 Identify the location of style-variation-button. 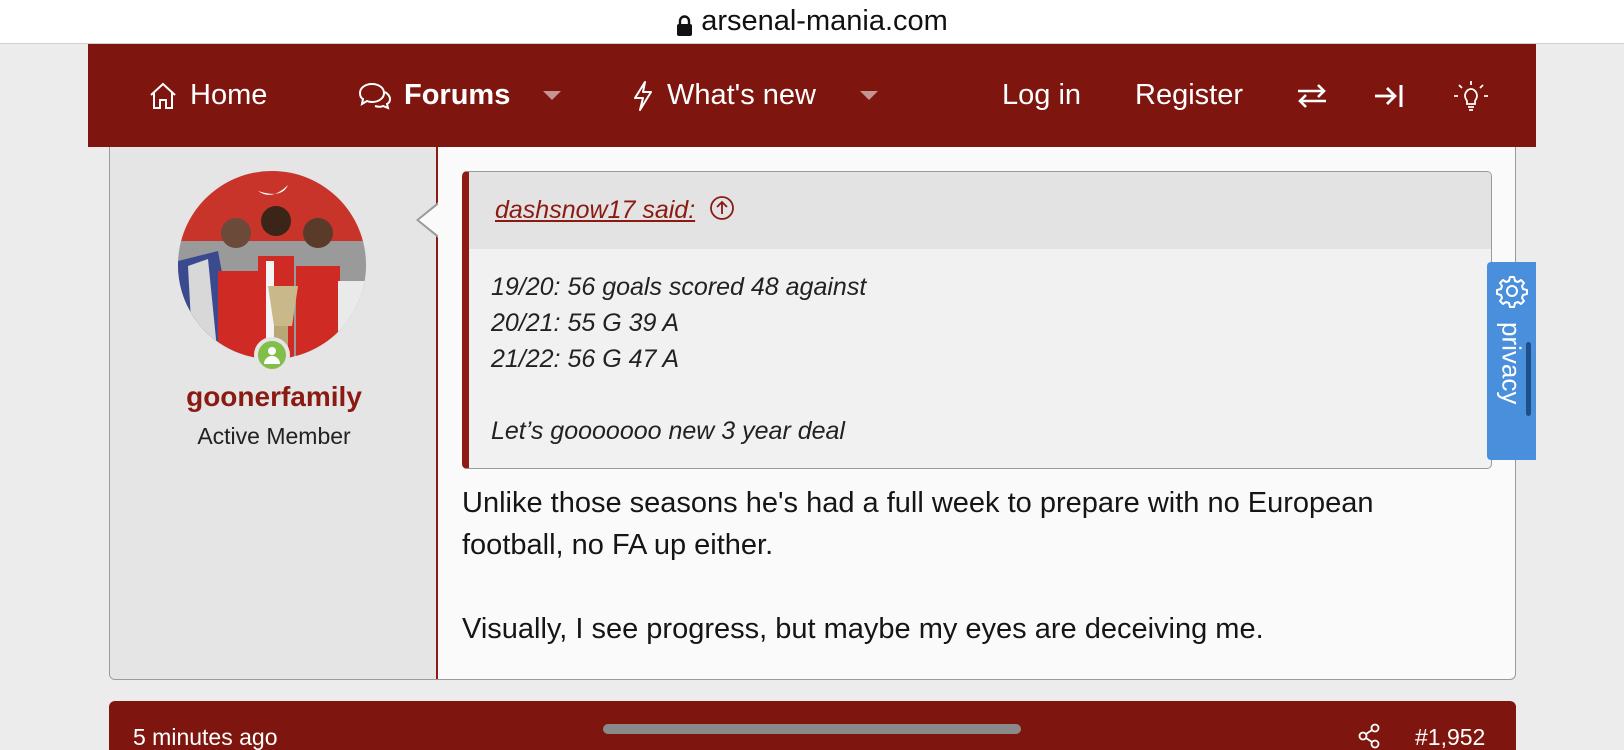
(1312, 95).